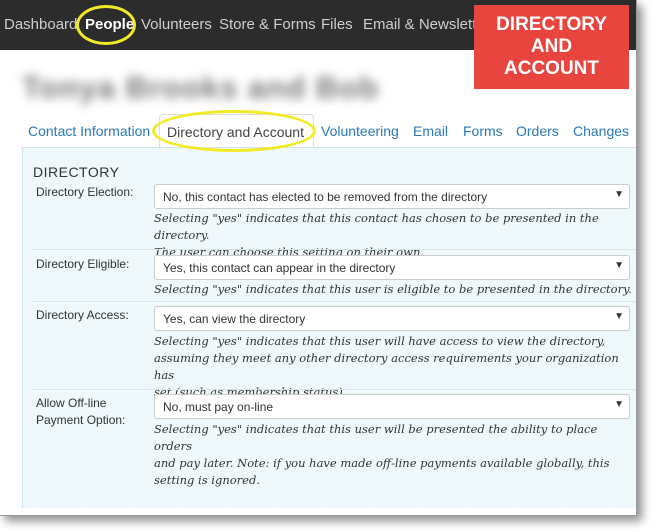  I want to click on nav-item-files: Files, so click(337, 24).